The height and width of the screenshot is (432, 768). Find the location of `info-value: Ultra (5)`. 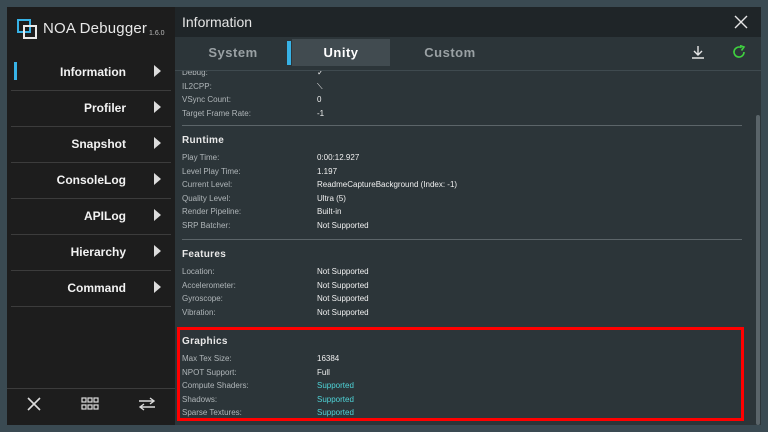

info-value: Ultra (5) is located at coordinates (331, 198).